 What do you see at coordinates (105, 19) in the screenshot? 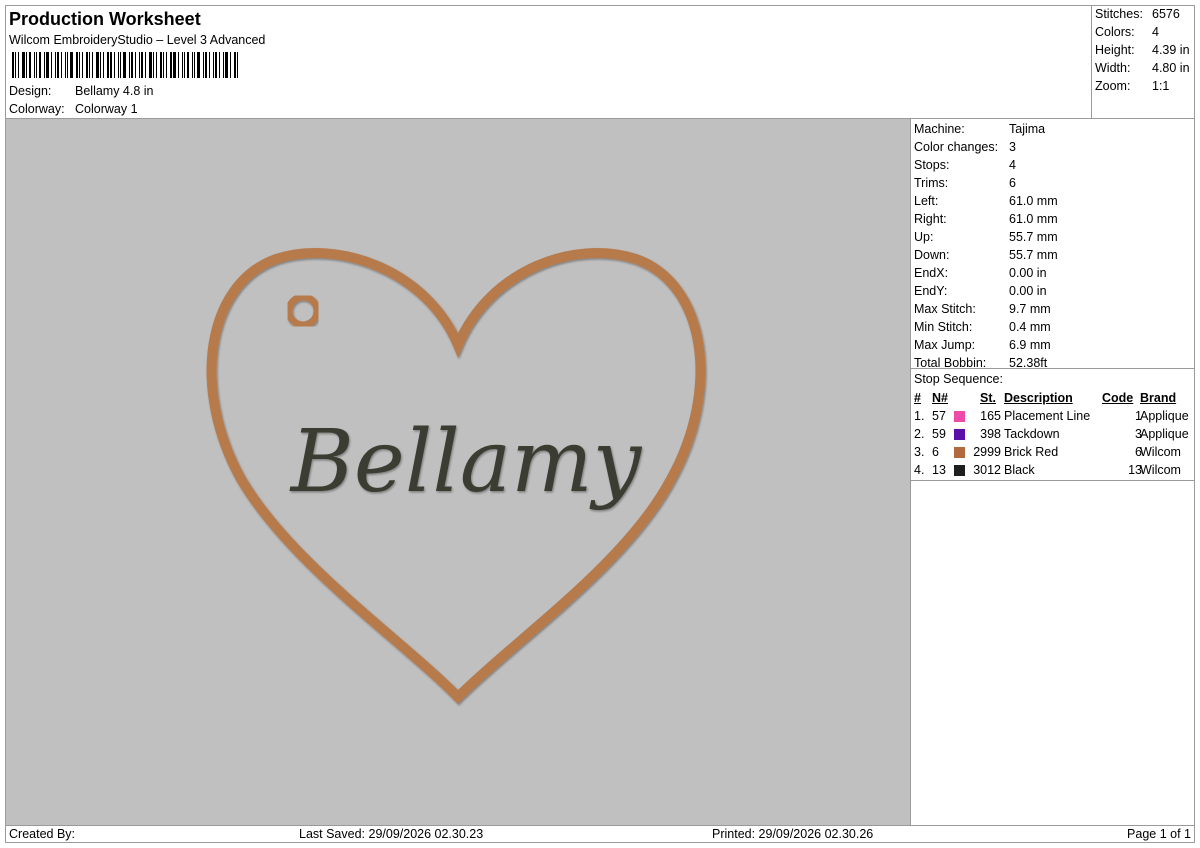
I see `page-title: Production Worksheet` at bounding box center [105, 19].